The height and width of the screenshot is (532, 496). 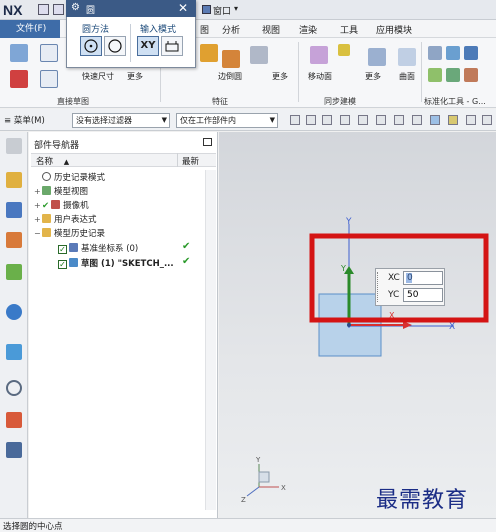 What do you see at coordinates (204, 29) in the screenshot?
I see `menu-item-insert: 图` at bounding box center [204, 29].